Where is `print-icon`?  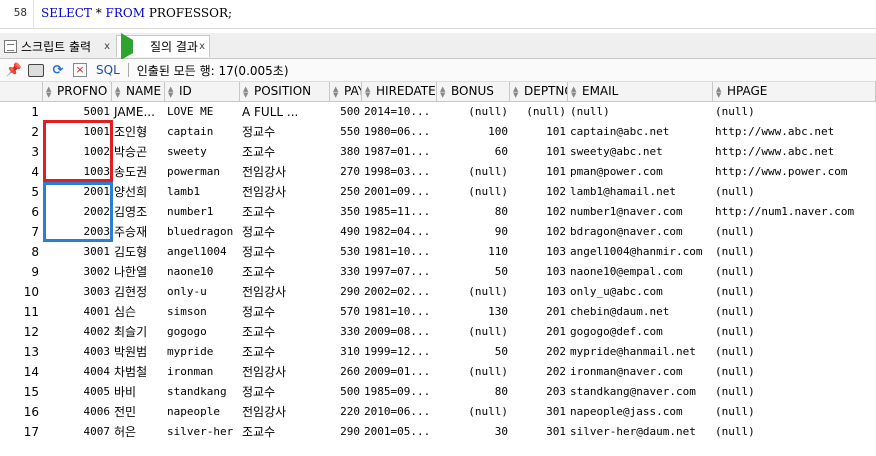 print-icon is located at coordinates (36, 70).